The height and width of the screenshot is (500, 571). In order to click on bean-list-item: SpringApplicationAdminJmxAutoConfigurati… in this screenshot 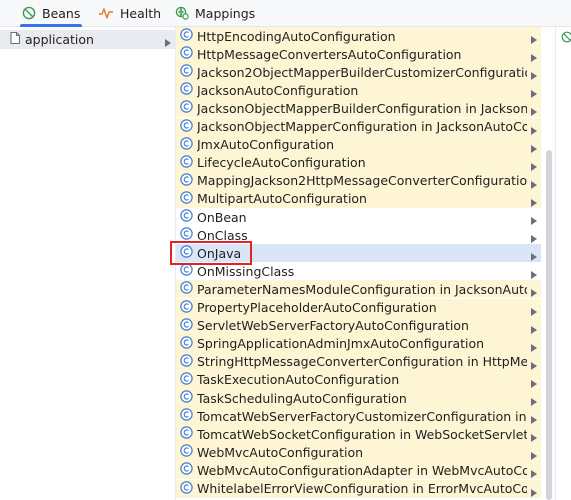, I will do `click(358, 343)`.